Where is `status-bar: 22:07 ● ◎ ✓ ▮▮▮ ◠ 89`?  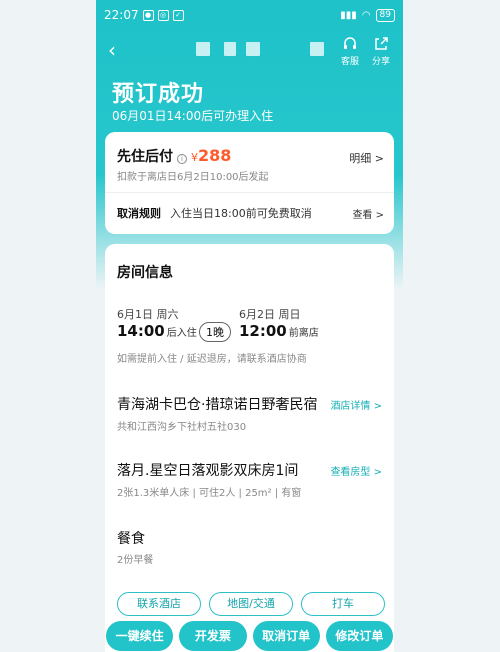
status-bar: 22:07 ● ◎ ✓ ▮▮▮ ◠ 89 is located at coordinates (249, 15).